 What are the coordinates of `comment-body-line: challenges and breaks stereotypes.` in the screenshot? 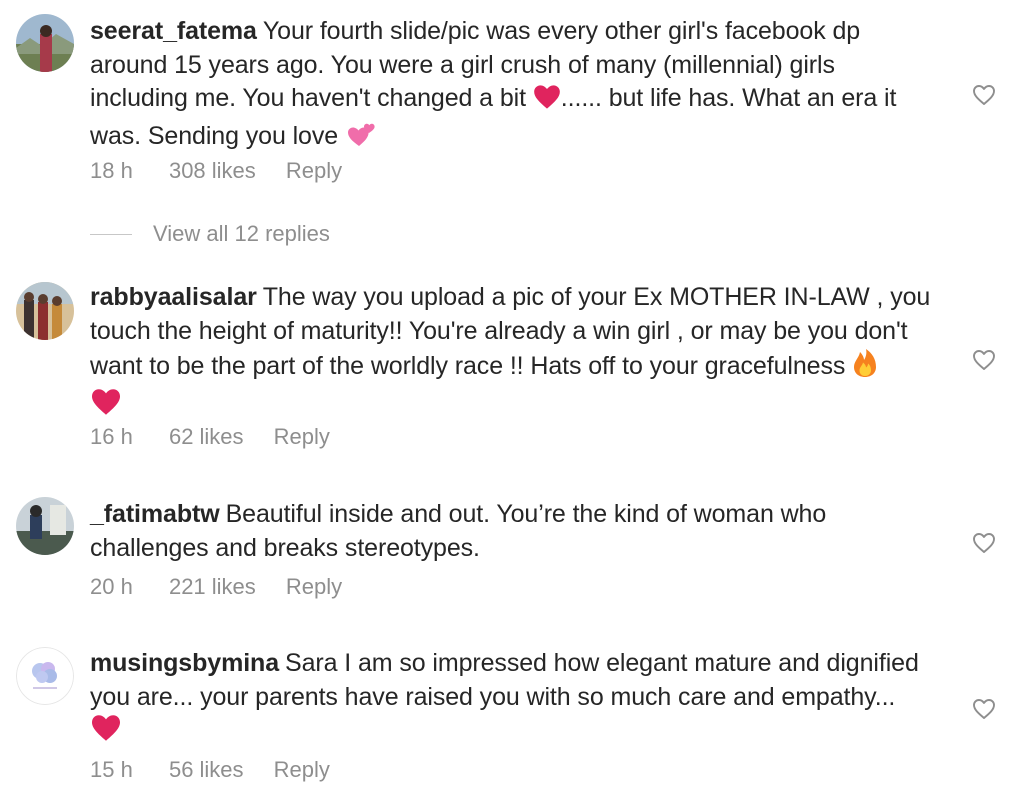 It's located at (285, 547).